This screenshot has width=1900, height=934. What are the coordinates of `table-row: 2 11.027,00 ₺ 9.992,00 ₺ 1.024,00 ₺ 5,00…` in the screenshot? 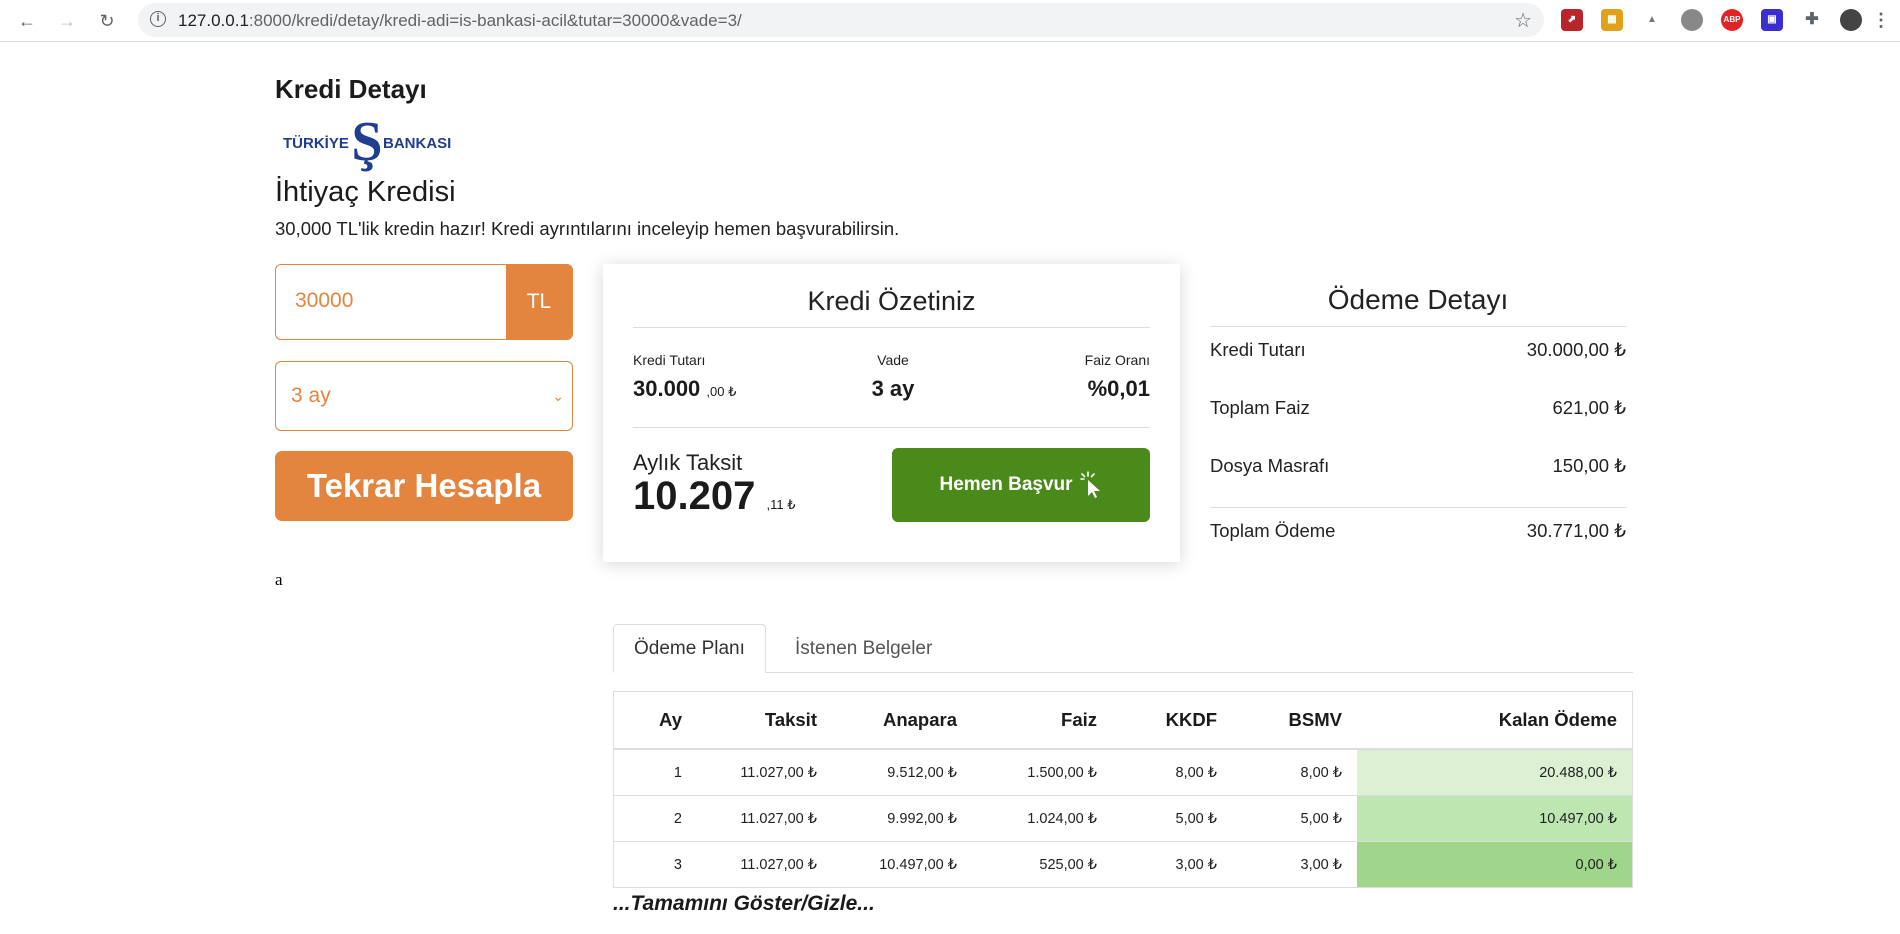 It's located at (1123, 818).